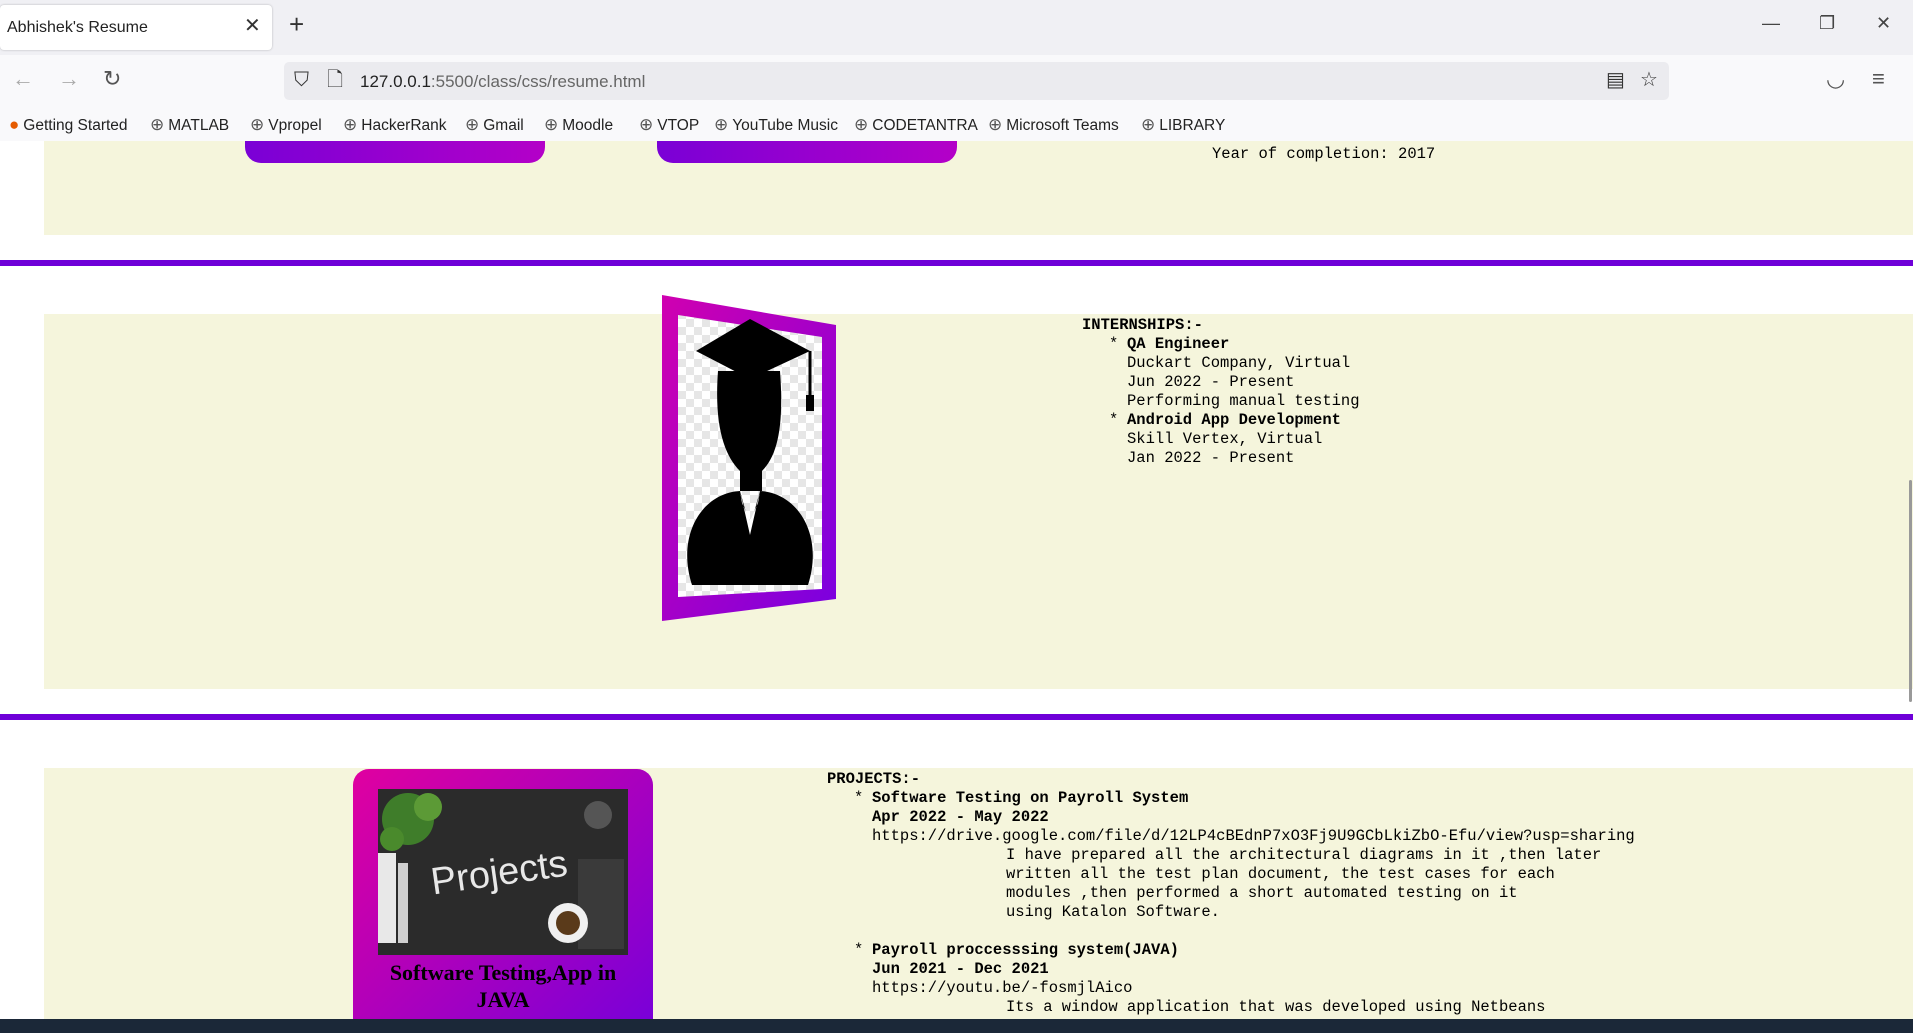 The image size is (1913, 1033). Describe the element at coordinates (960, 817) in the screenshot. I see `project-dates: Apr 2022 - May 2022` at that location.